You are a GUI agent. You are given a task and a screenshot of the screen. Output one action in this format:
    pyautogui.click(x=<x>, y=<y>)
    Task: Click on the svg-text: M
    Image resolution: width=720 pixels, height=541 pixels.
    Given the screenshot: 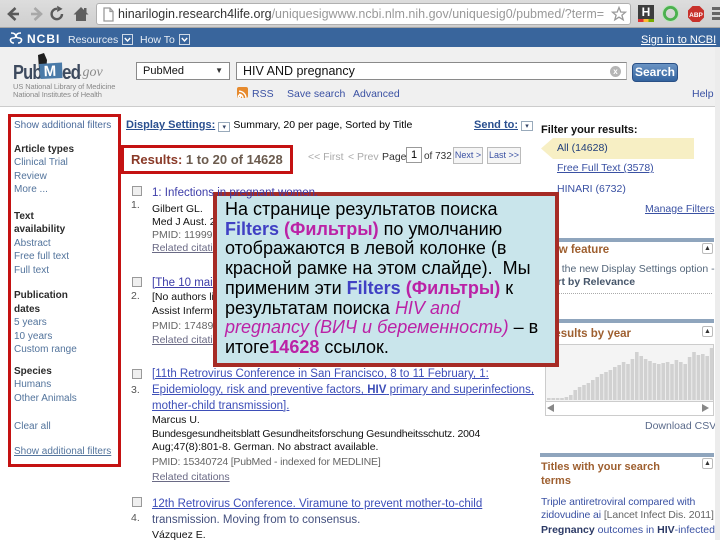 What is the action you would take?
    pyautogui.click(x=49, y=71)
    